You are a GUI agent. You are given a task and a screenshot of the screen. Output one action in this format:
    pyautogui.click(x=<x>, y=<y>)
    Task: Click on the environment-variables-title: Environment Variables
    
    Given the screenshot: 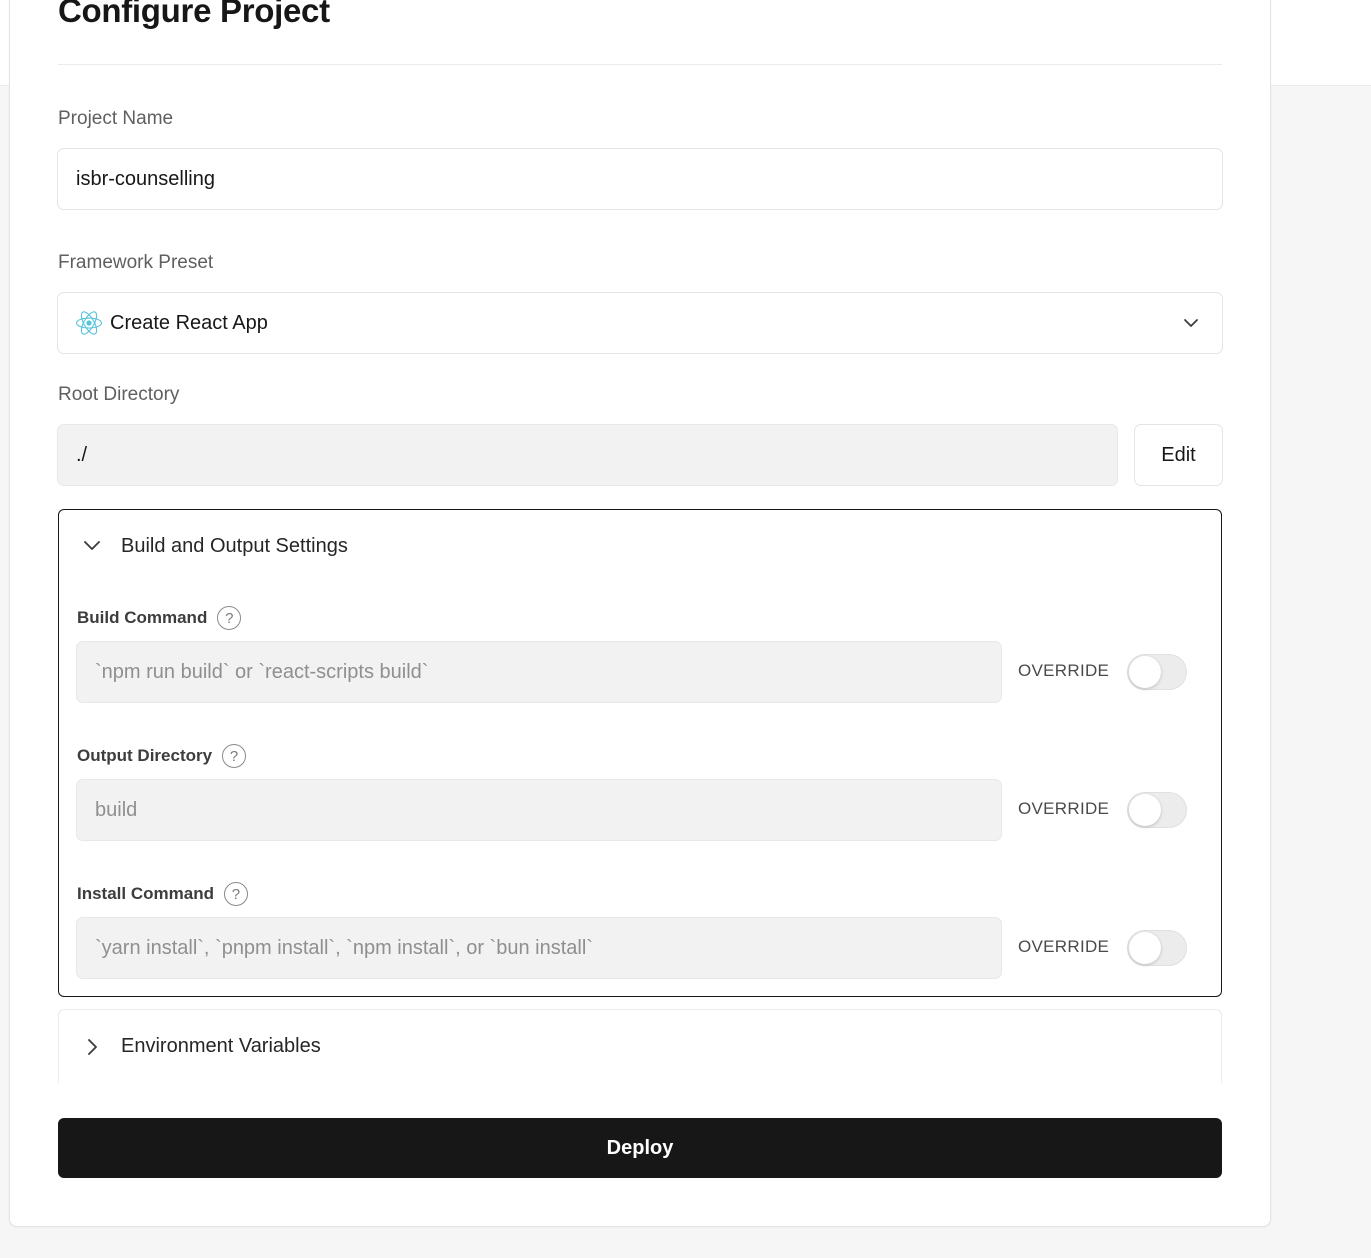 What is the action you would take?
    pyautogui.click(x=221, y=1046)
    